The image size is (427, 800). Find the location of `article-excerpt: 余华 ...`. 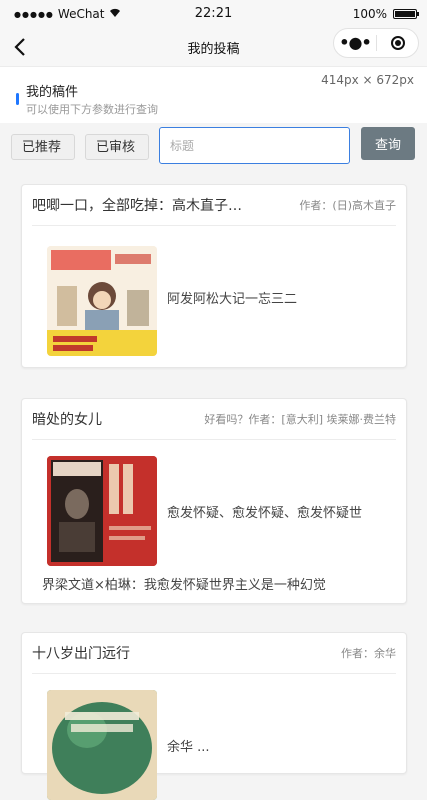

article-excerpt: 余华 ... is located at coordinates (188, 747).